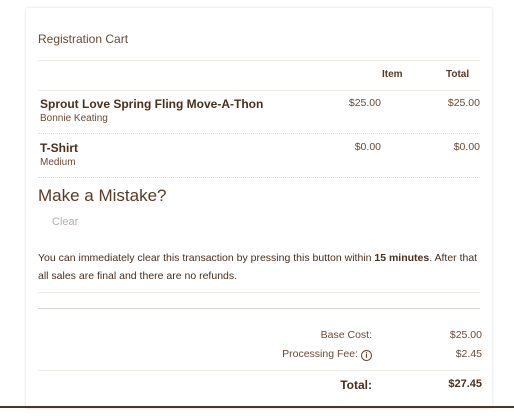  Describe the element at coordinates (58, 162) in the screenshot. I see `item-option: Medium` at that location.